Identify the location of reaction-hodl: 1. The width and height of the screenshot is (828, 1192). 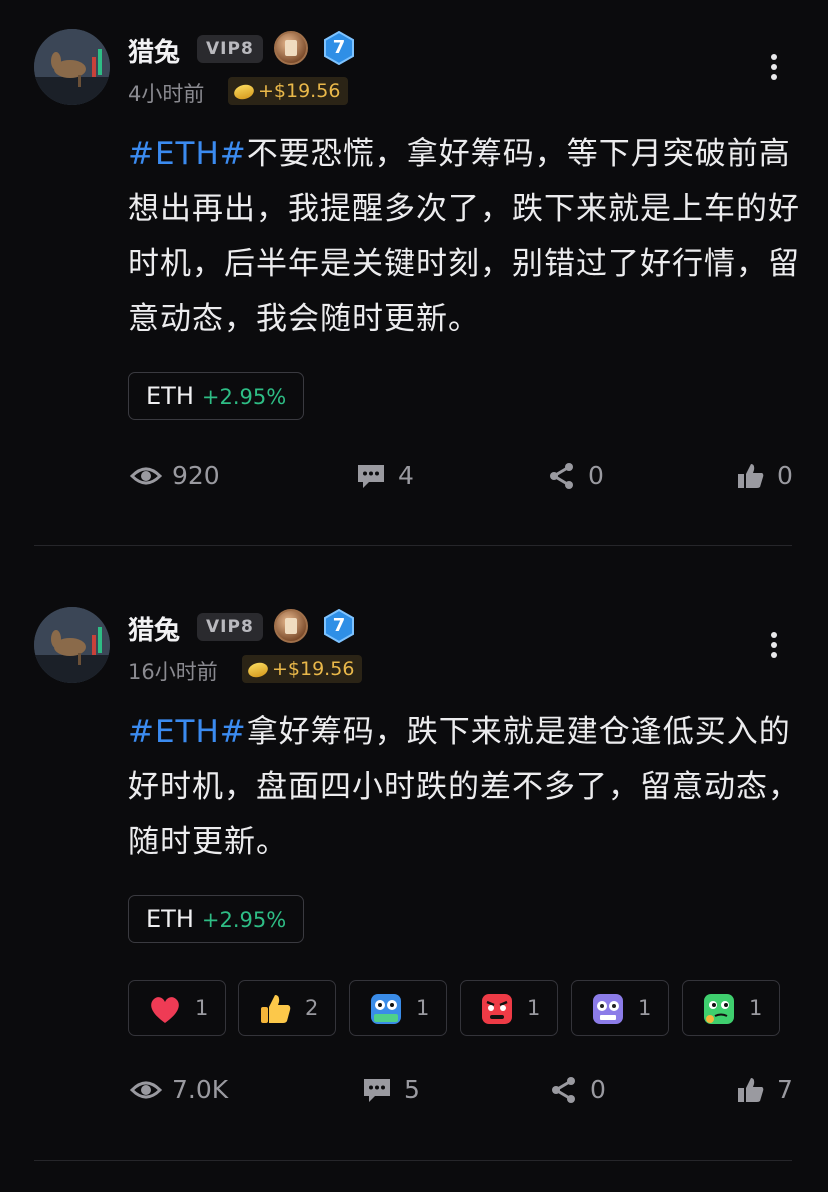
(398, 1008).